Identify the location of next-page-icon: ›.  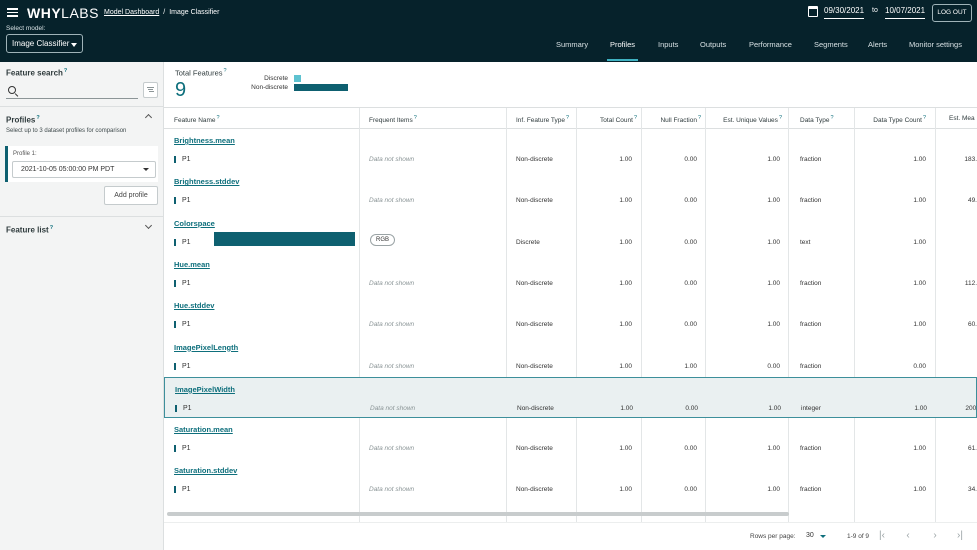
(935, 536).